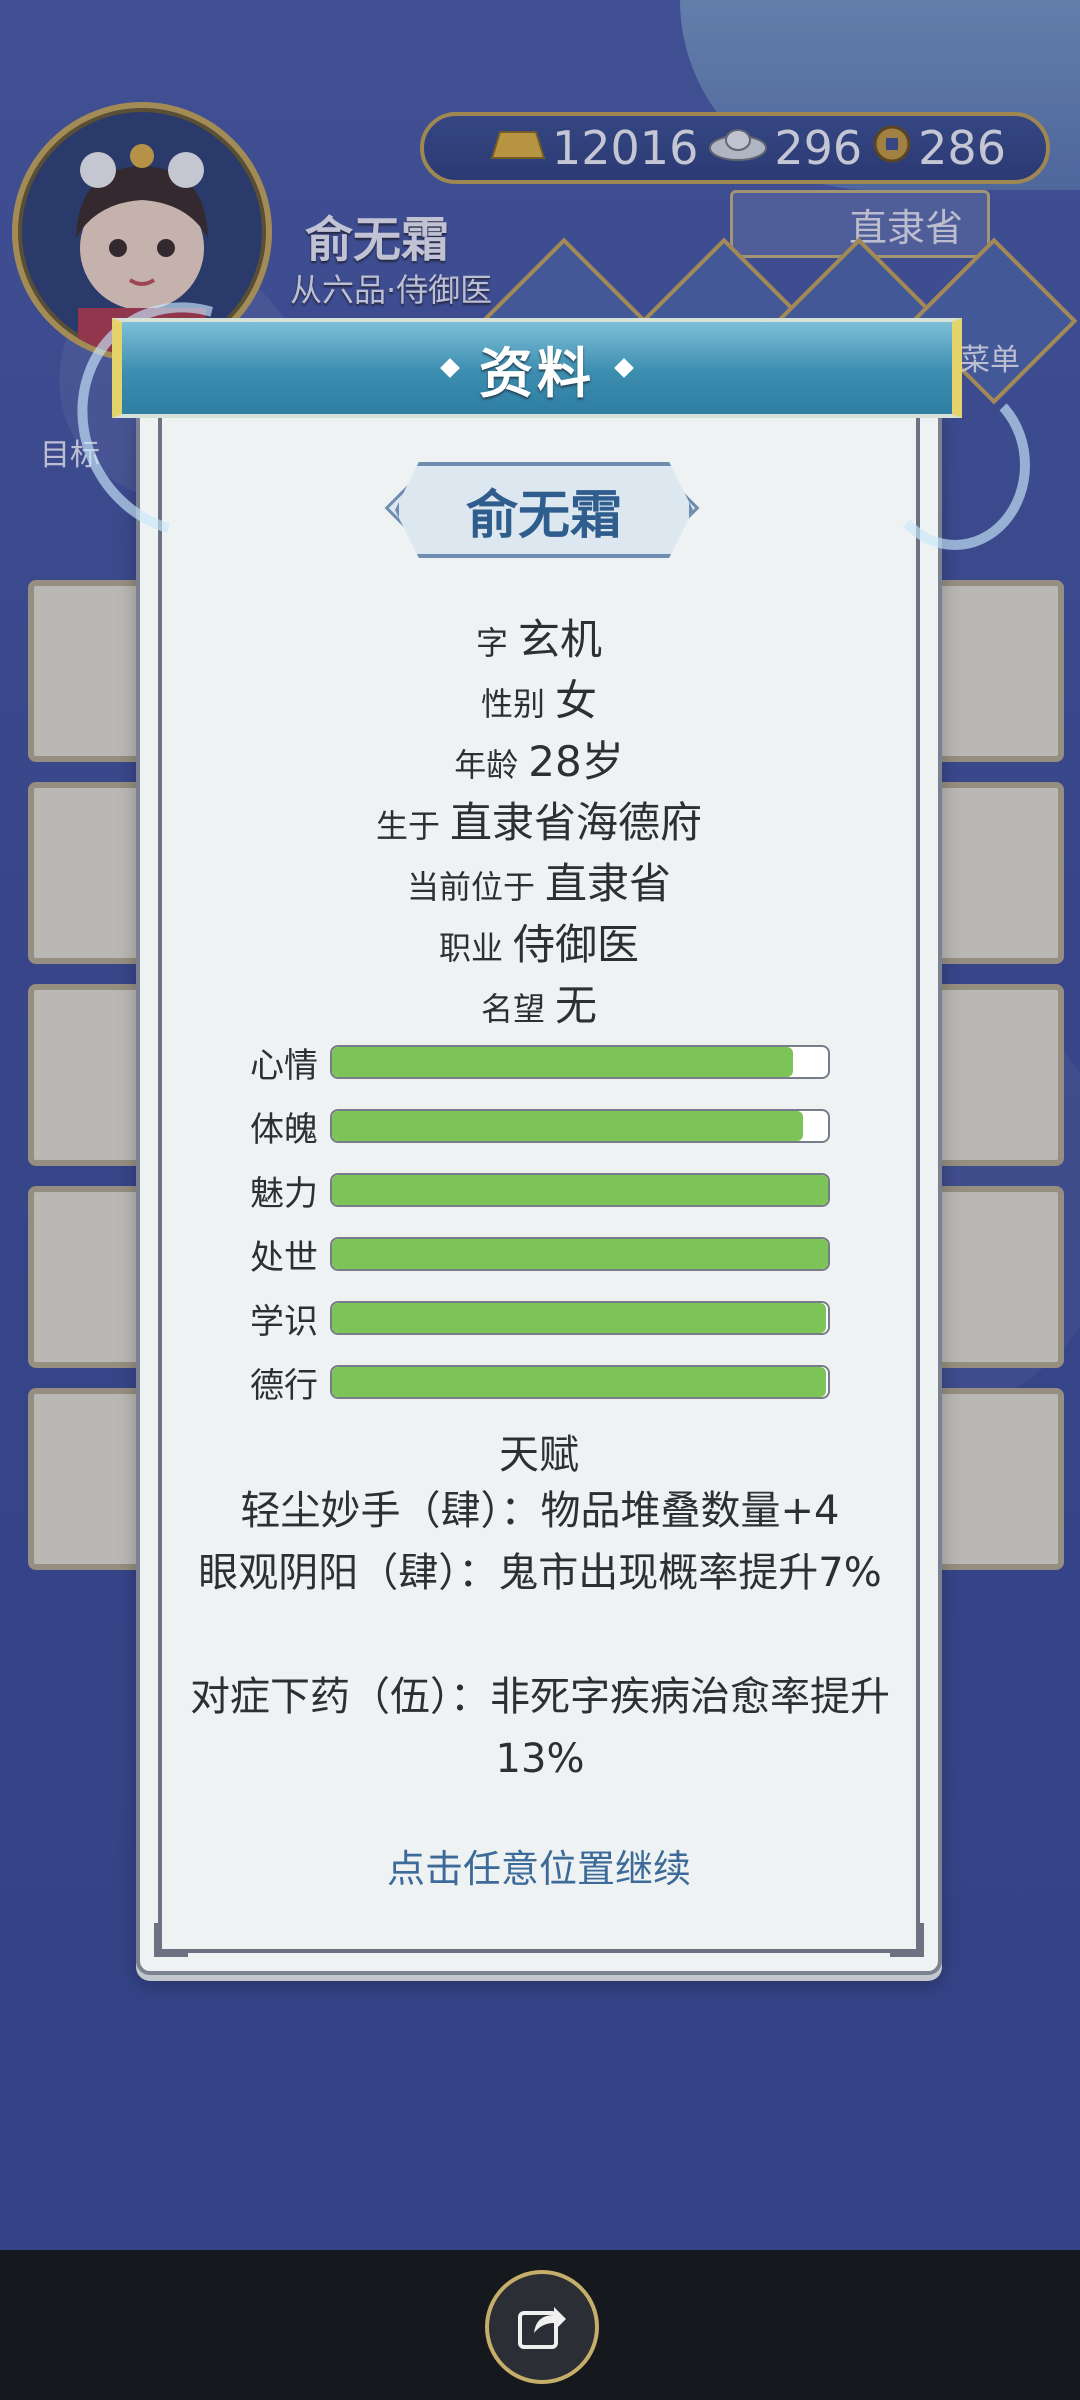  Describe the element at coordinates (539, 1455) in the screenshot. I see `talent-title: 天赋` at that location.